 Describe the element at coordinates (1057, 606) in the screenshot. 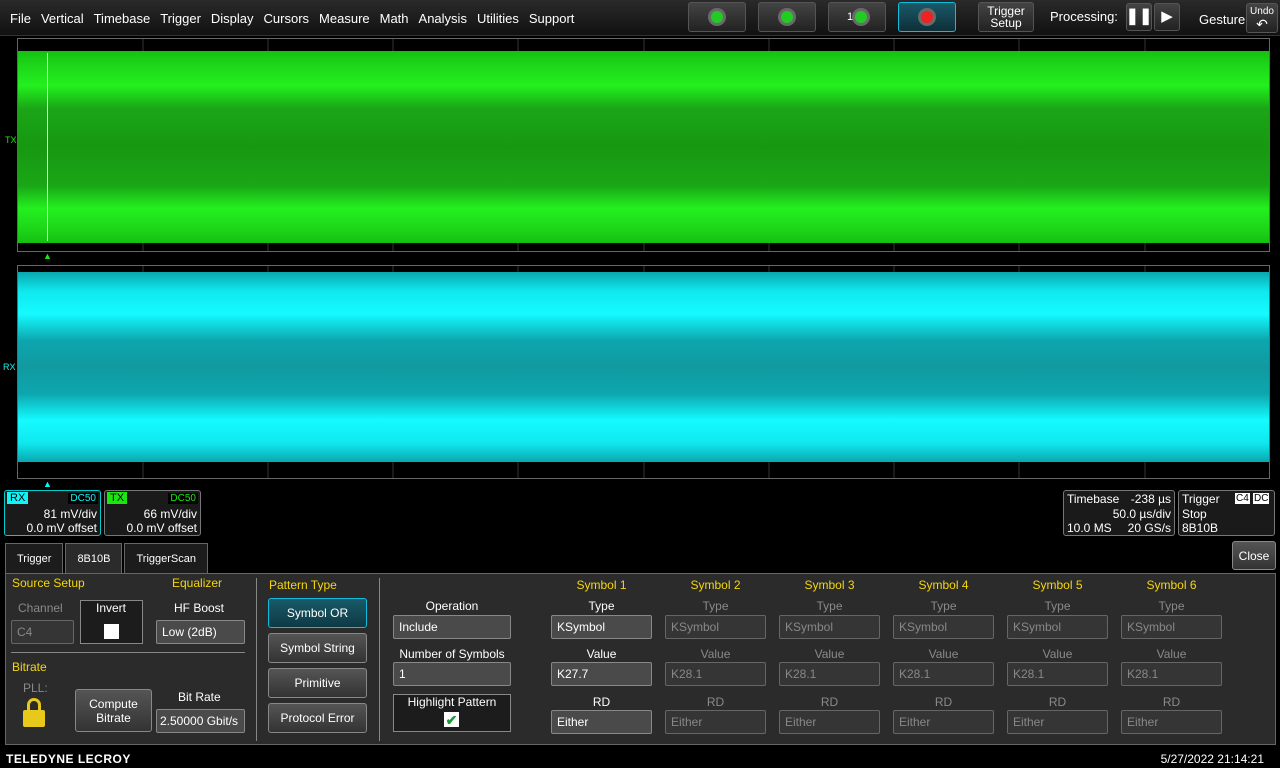

I see `symbol-5-type-label: Type` at that location.